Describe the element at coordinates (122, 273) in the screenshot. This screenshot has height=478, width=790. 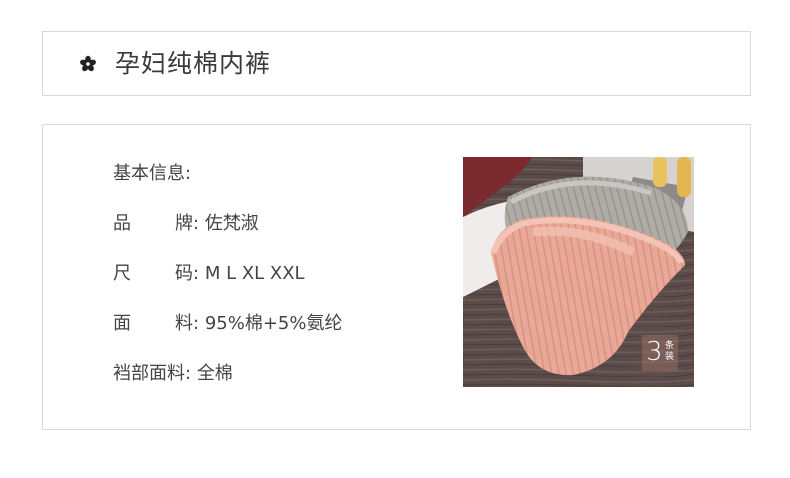
I see `size-label-a: 尺` at that location.